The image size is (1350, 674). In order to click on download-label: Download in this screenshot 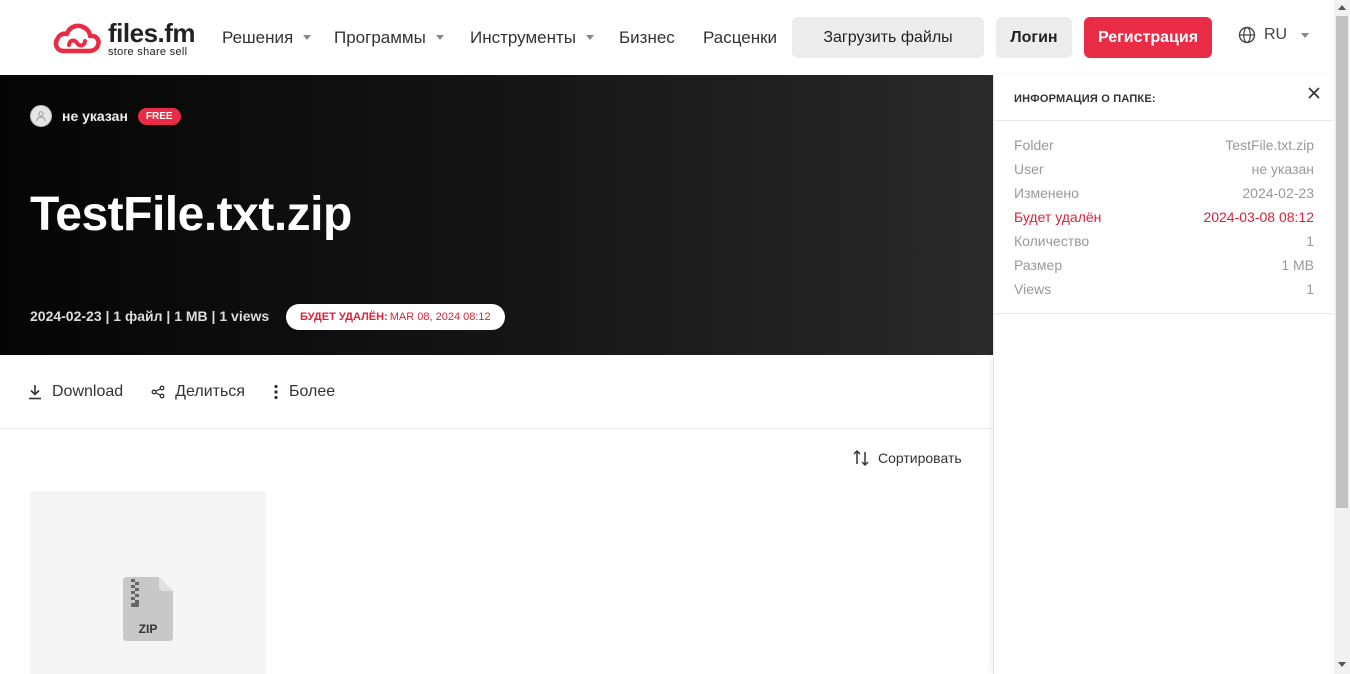, I will do `click(88, 391)`.